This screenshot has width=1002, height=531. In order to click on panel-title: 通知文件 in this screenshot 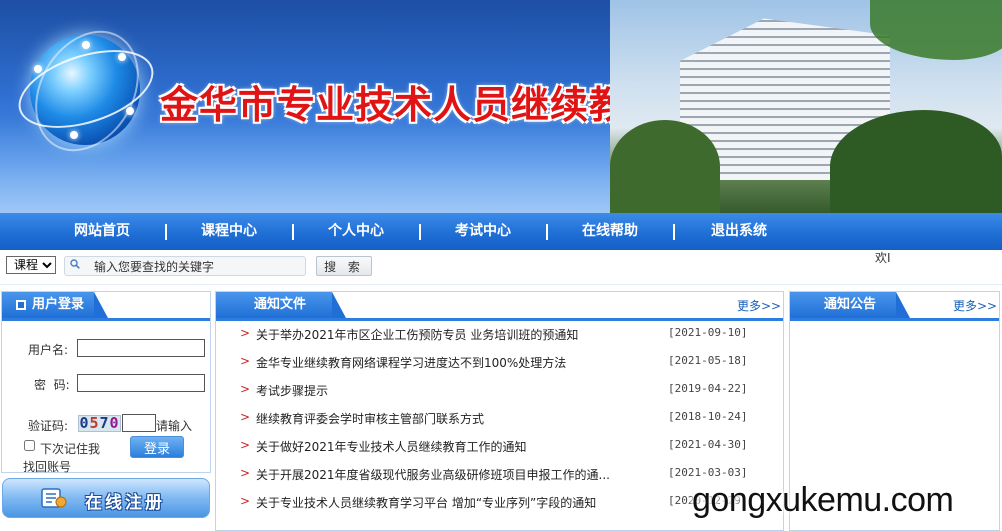, I will do `click(280, 304)`.